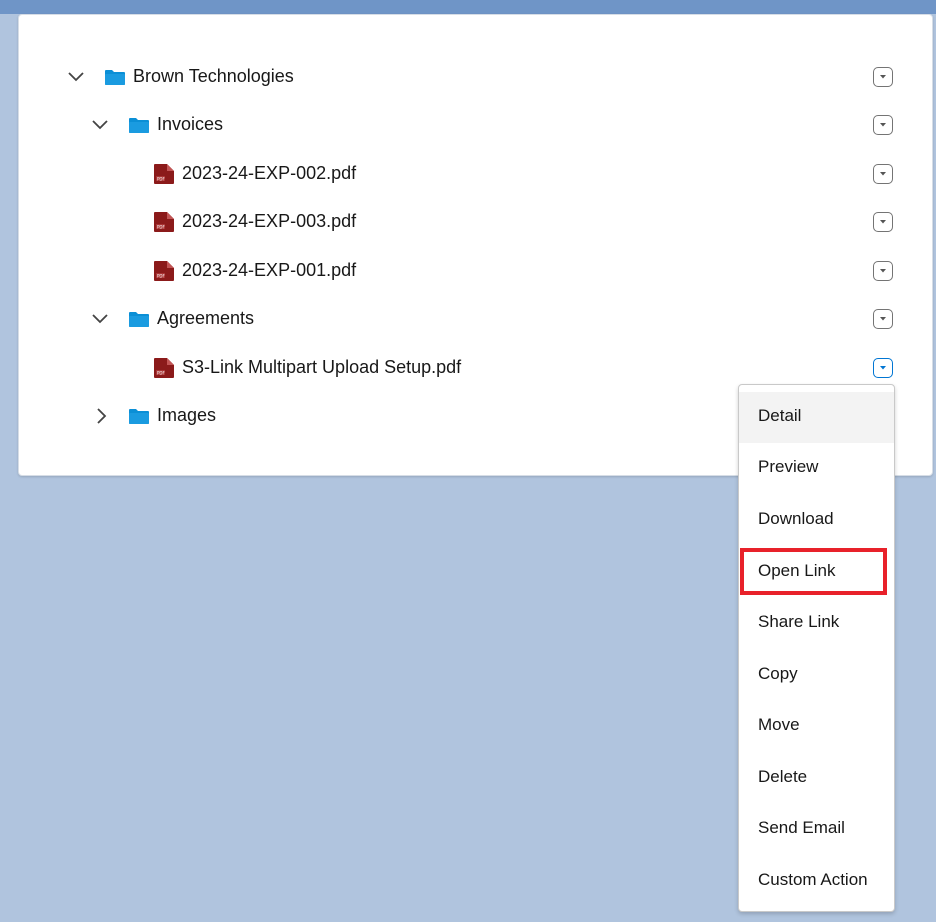  Describe the element at coordinates (269, 173) in the screenshot. I see `tree-item-label: 2023-24-EXP-002.pdf` at that location.